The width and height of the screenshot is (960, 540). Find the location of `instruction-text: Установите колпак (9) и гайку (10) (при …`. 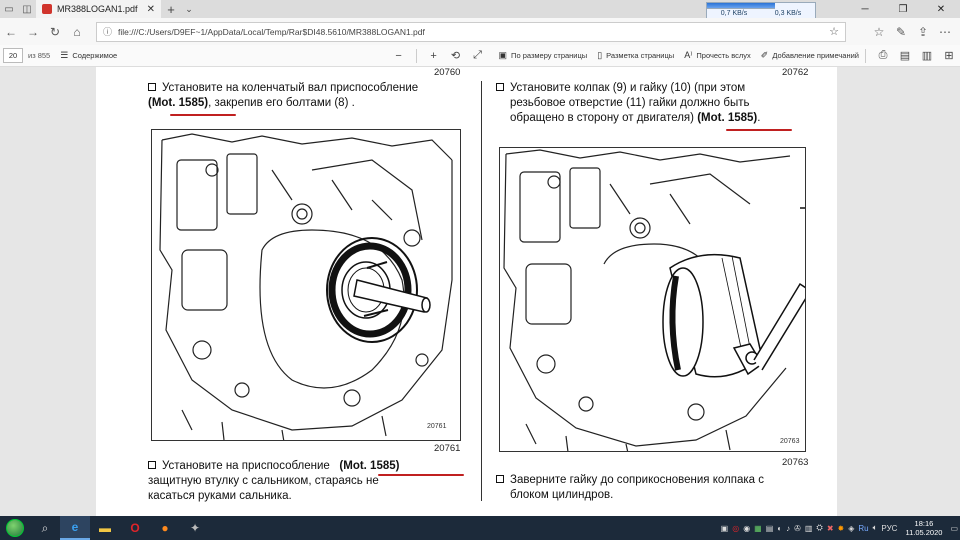

instruction-text: Установите колпак (9) и гайку (10) (при … is located at coordinates (628, 88).